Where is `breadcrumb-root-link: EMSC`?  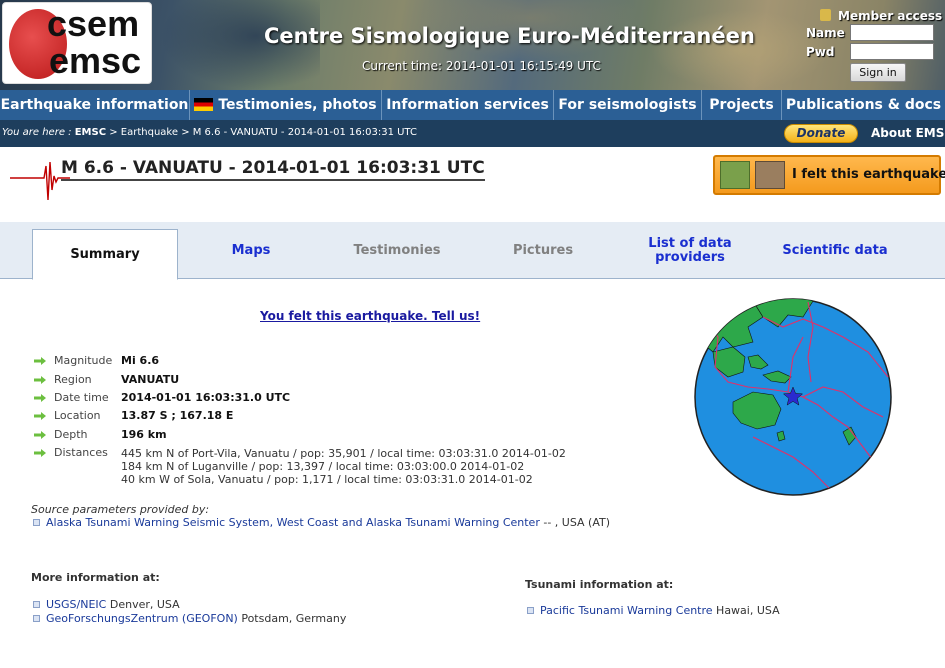
breadcrumb-root-link: EMSC is located at coordinates (90, 132).